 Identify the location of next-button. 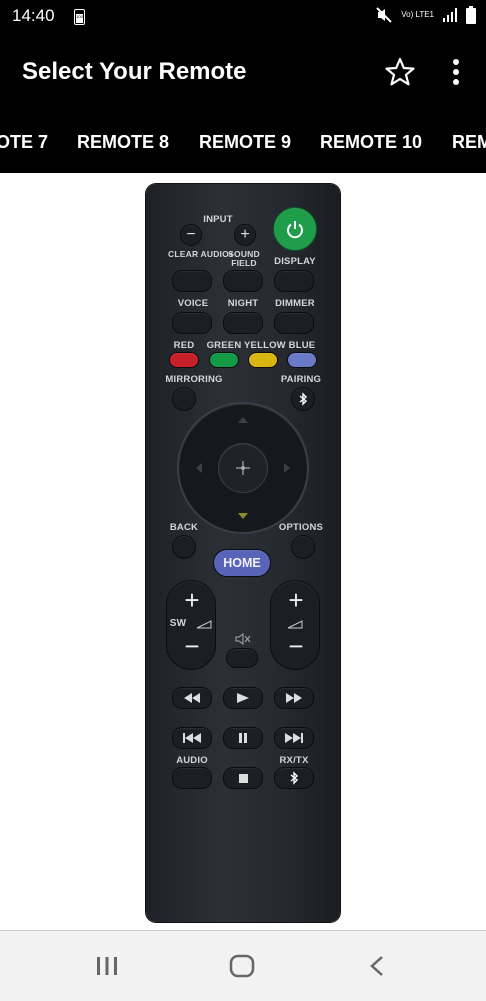
(294, 738).